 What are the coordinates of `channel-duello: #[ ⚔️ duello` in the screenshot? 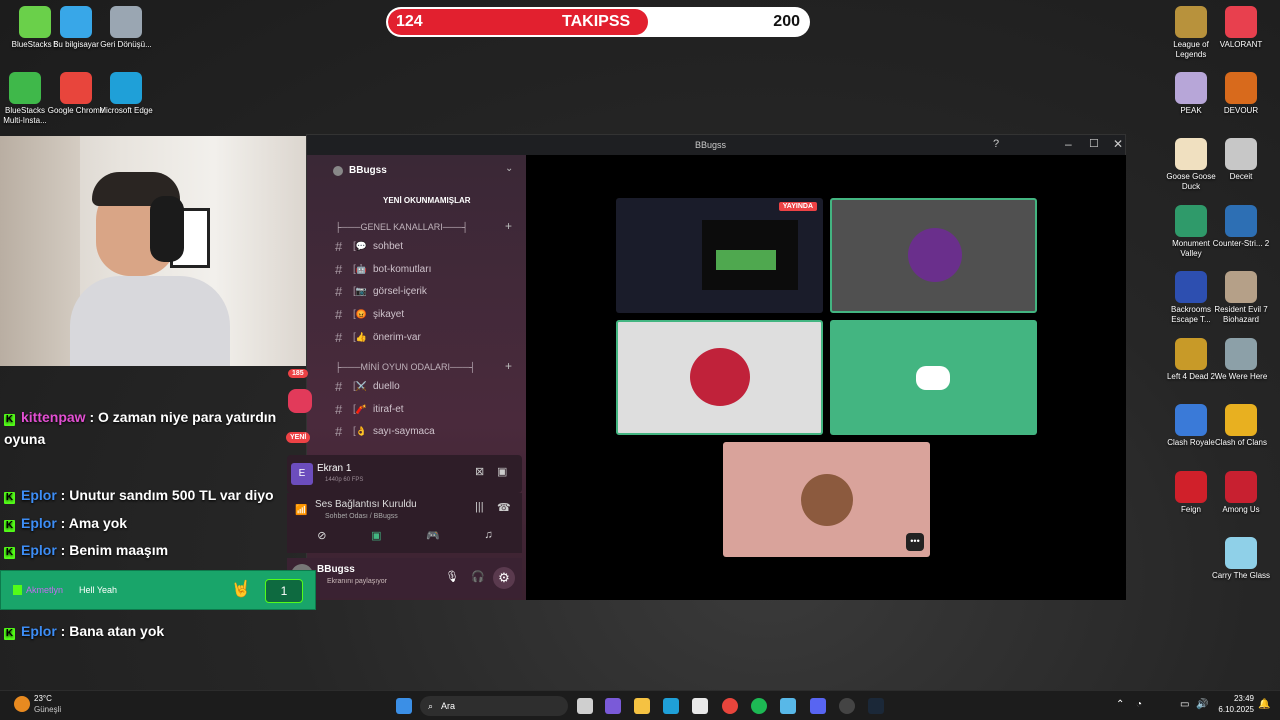 It's located at (367, 386).